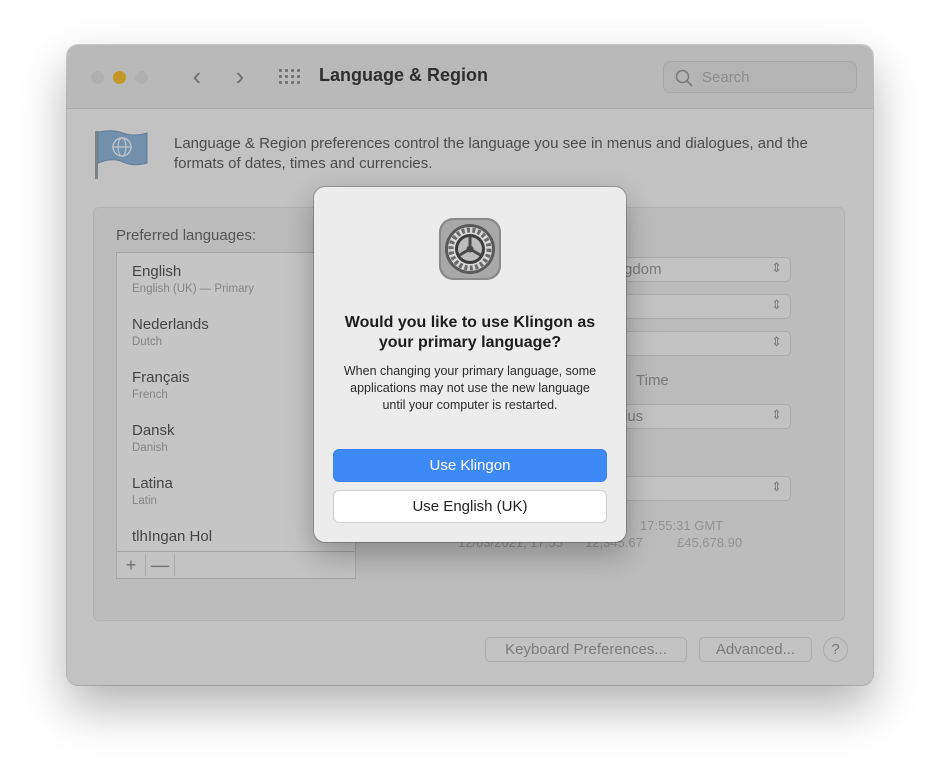 The height and width of the screenshot is (774, 940). I want to click on system-preferences-gear-icon, so click(470, 249).